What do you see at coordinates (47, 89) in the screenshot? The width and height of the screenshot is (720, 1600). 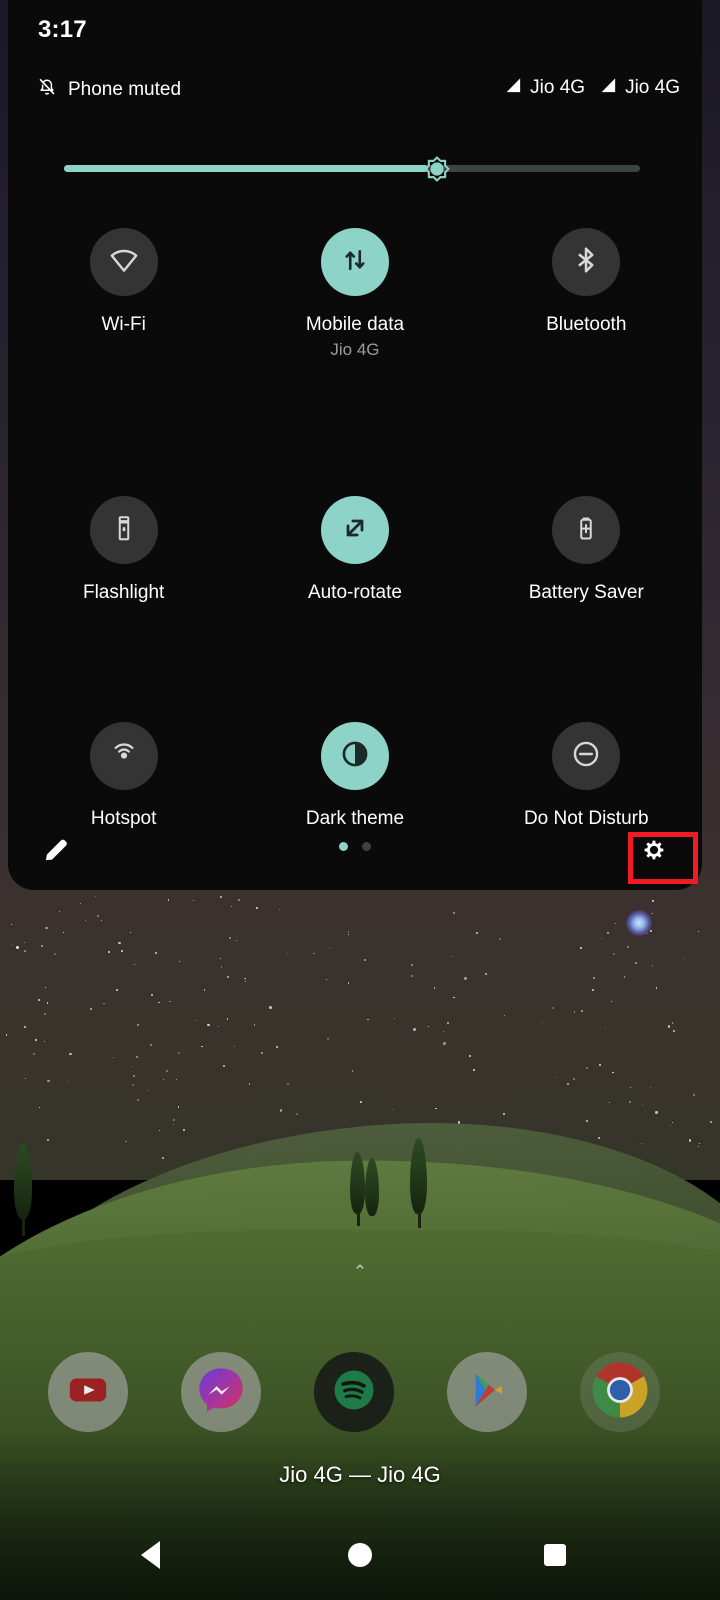 I see `bell-slash-icon` at bounding box center [47, 89].